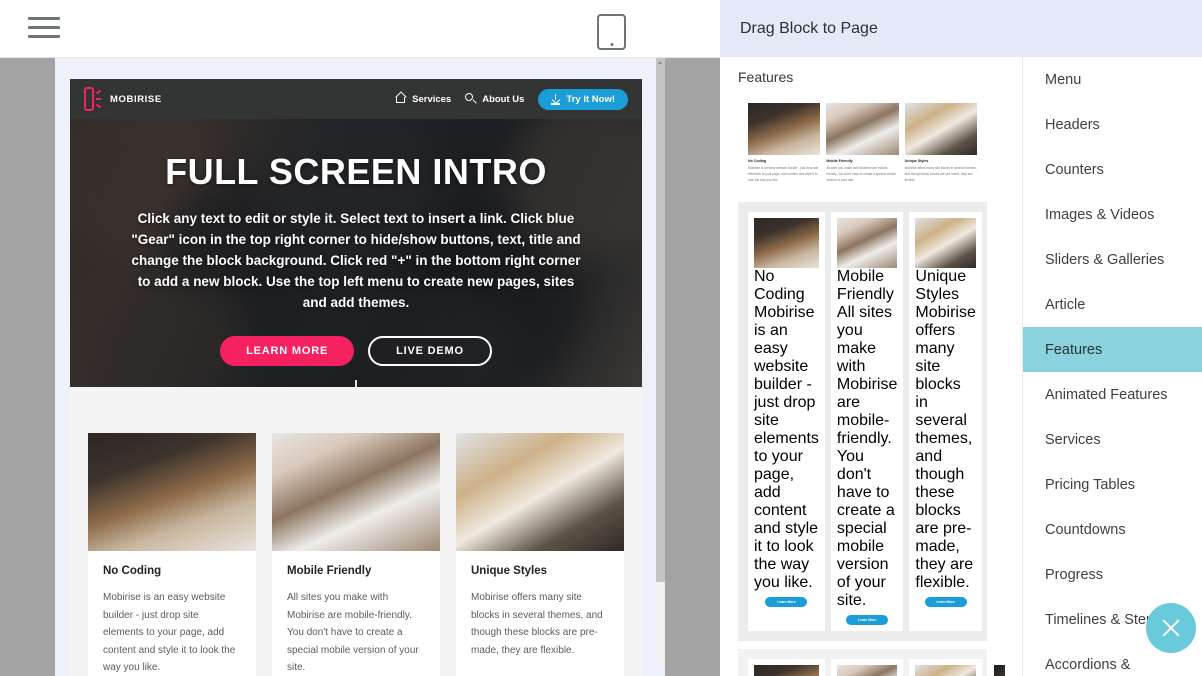  I want to click on drawer-title: Drag Block to Page, so click(809, 28).